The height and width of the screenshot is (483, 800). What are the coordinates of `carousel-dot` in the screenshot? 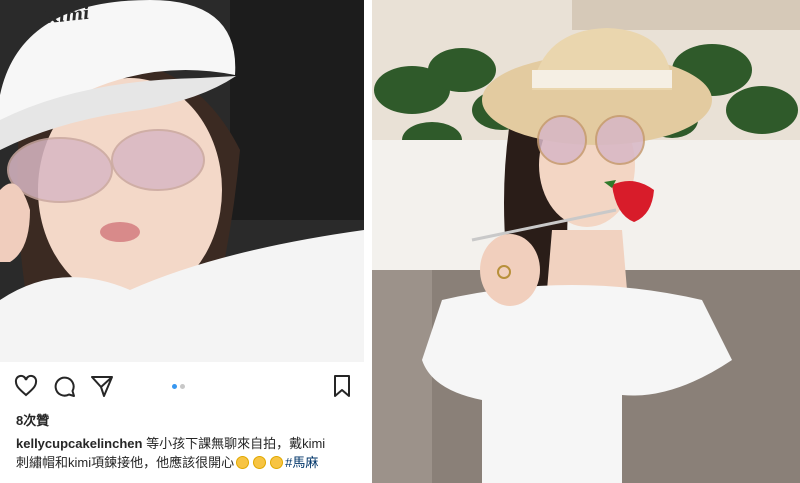 It's located at (182, 386).